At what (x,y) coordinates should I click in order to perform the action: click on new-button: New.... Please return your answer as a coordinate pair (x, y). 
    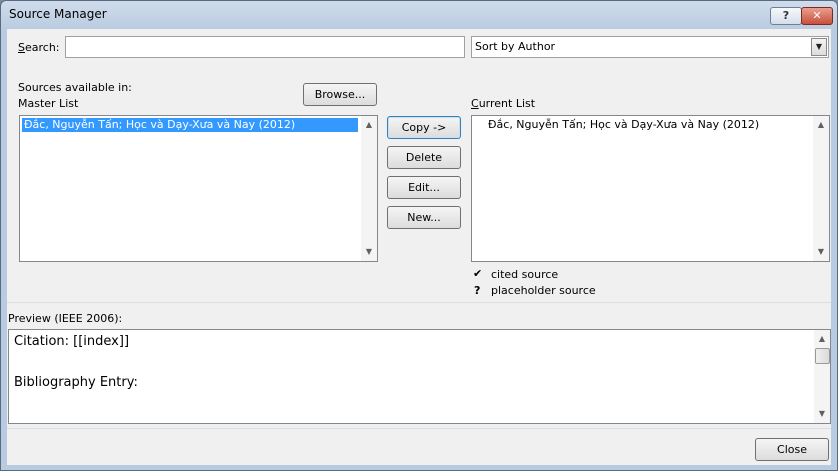
    Looking at the image, I should click on (424, 217).